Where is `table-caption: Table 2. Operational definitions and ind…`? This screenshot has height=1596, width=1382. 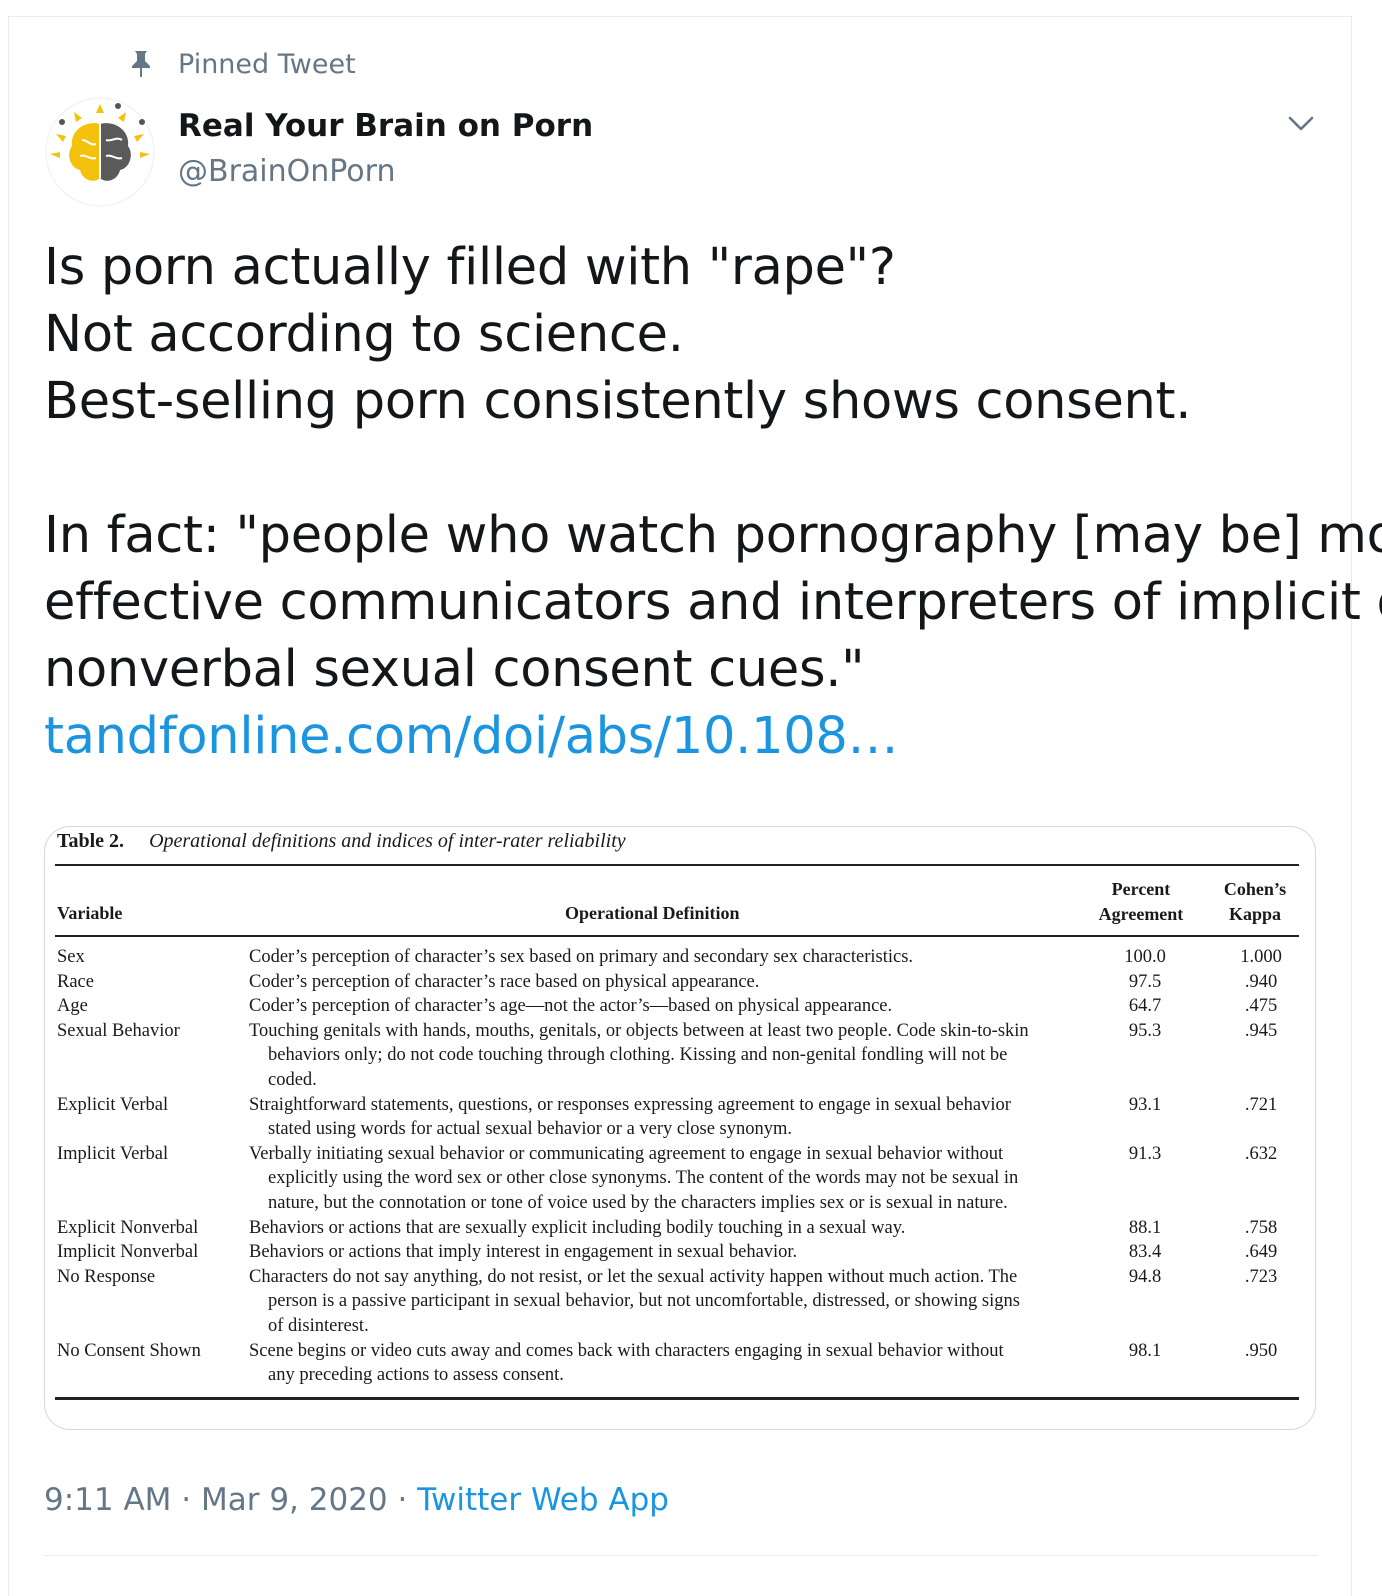 table-caption: Table 2. Operational definitions and ind… is located at coordinates (341, 841).